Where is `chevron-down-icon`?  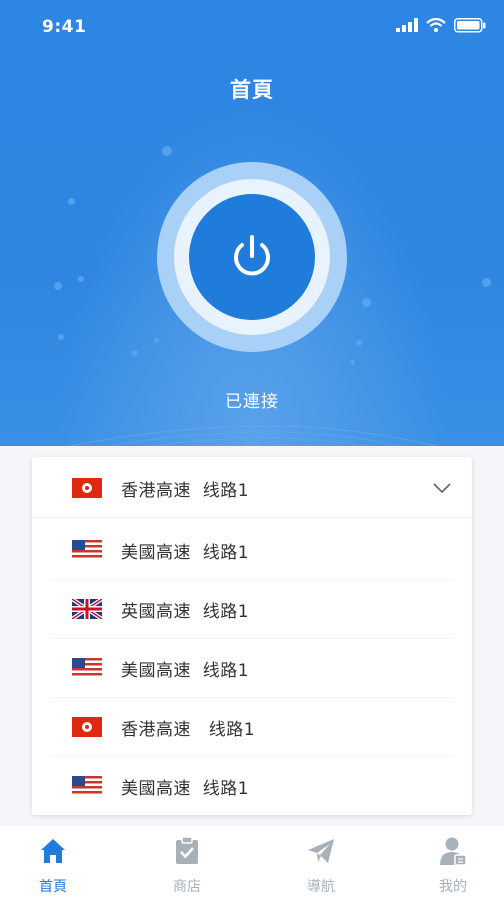
chevron-down-icon is located at coordinates (442, 488).